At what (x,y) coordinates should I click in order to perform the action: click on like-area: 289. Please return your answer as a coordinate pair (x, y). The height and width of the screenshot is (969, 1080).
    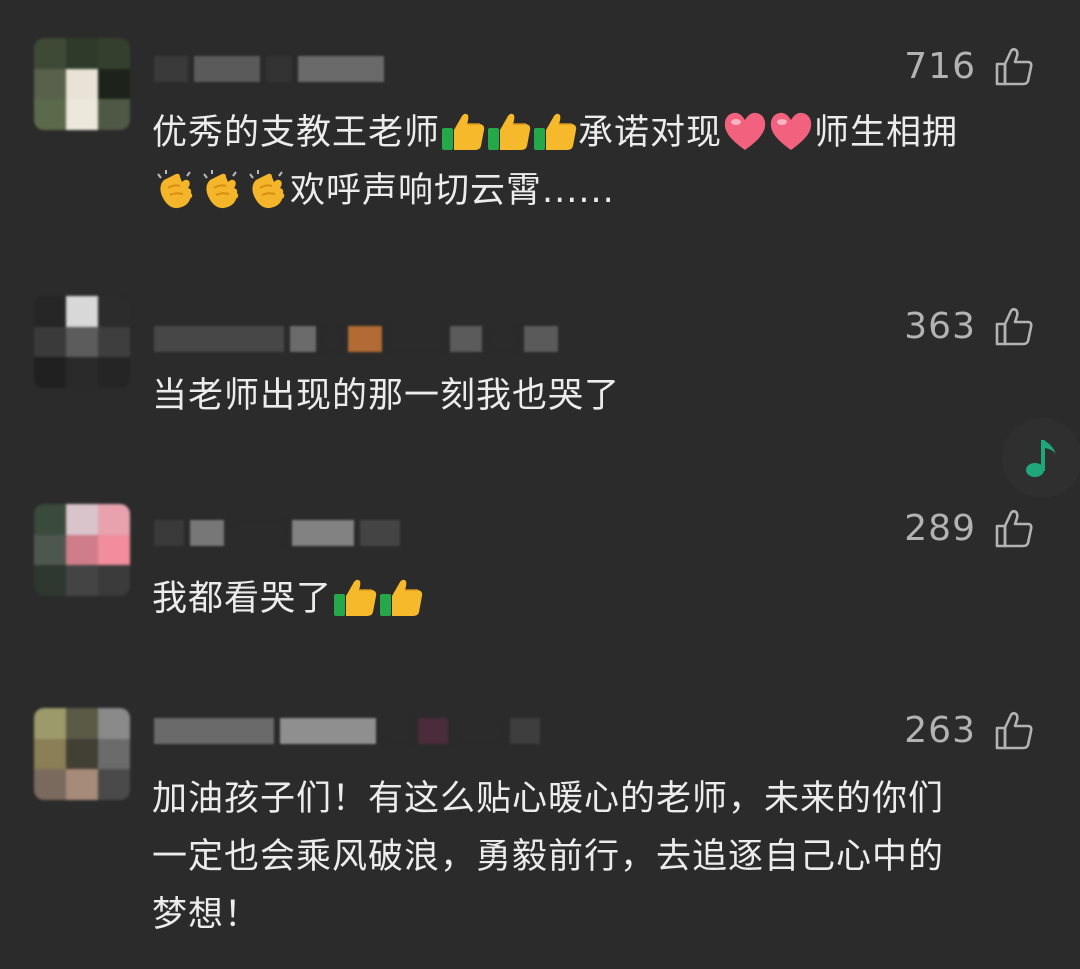
    Looking at the image, I should click on (969, 528).